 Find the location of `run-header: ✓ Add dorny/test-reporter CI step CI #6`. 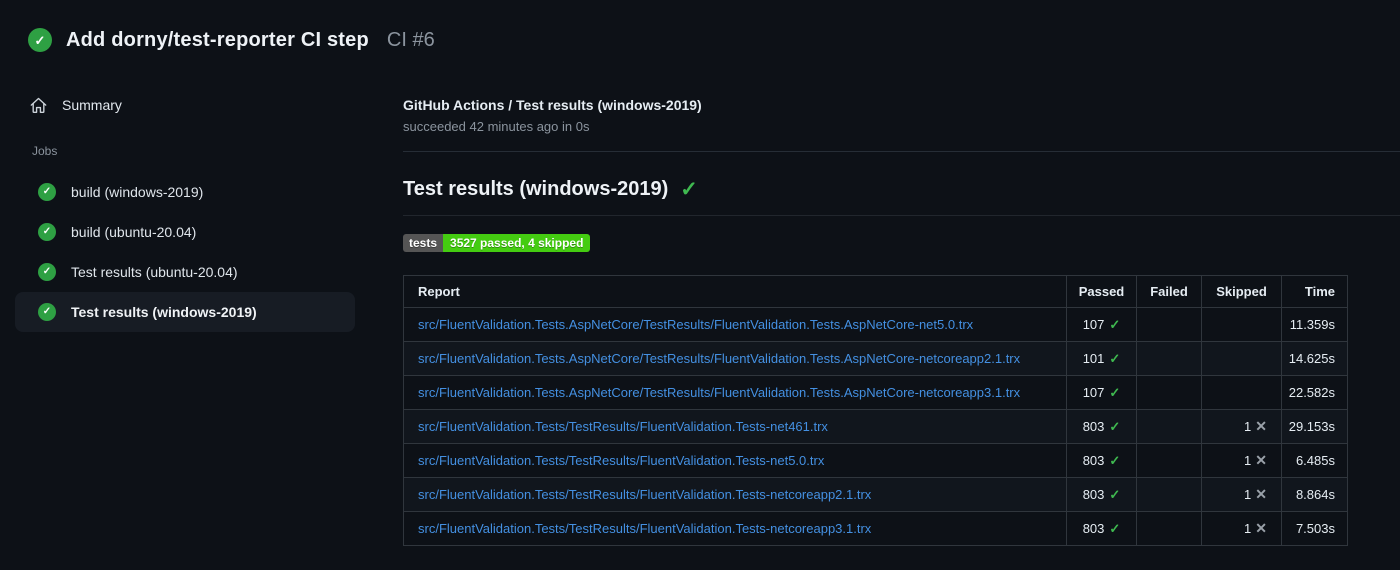

run-header: ✓ Add dorny/test-reporter CI step CI #6 is located at coordinates (231, 40).